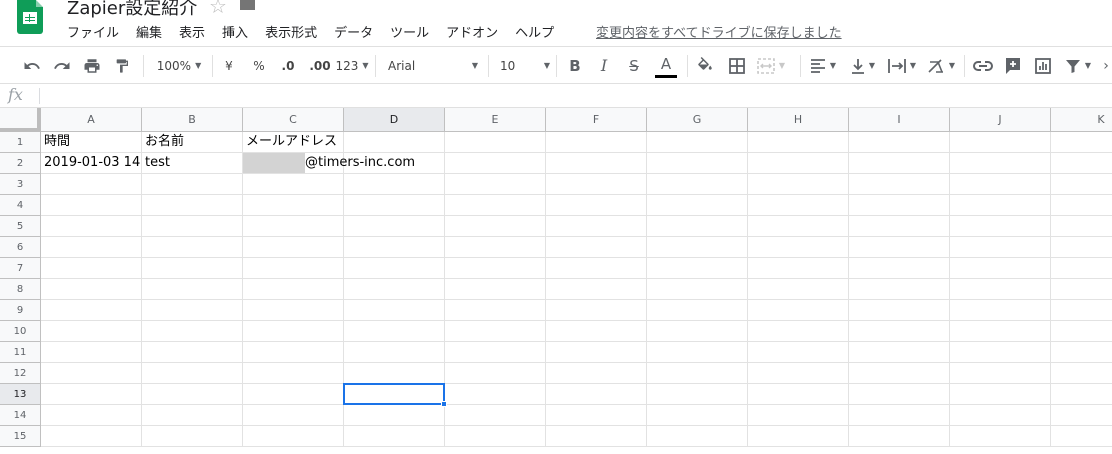 Image resolution: width=1112 pixels, height=454 pixels. Describe the element at coordinates (293, 268) in the screenshot. I see `cell-c7` at that location.